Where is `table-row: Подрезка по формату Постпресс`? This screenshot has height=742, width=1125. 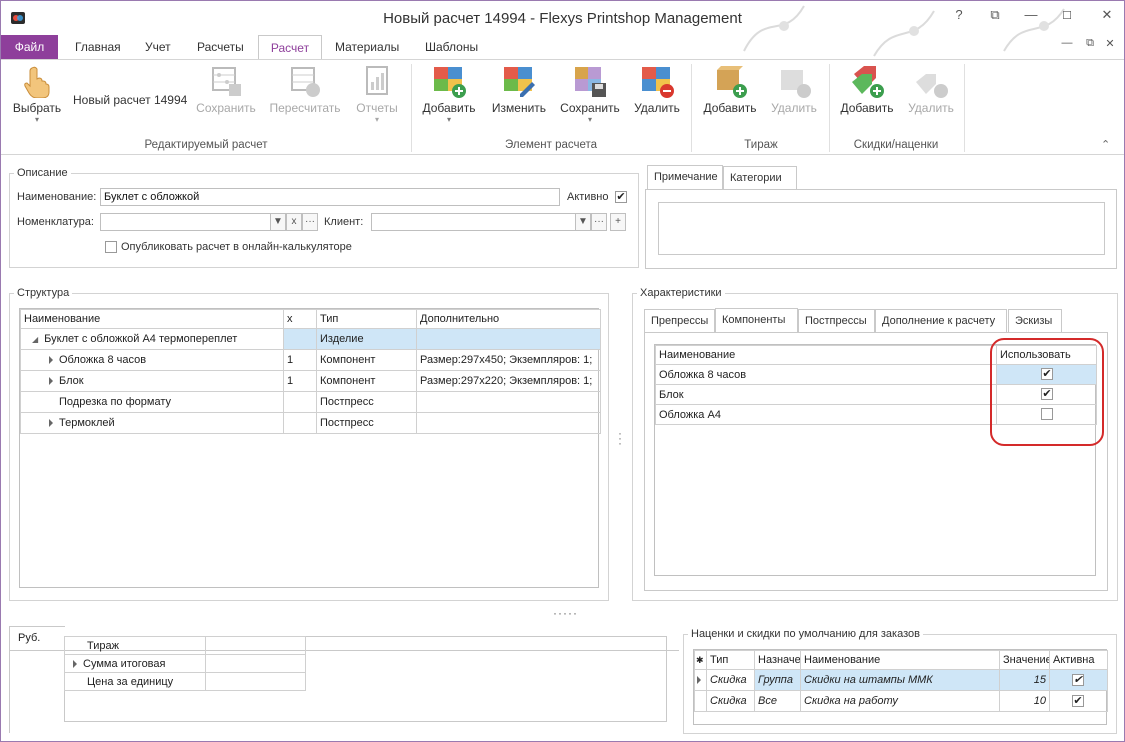 table-row: Подрезка по формату Постпресс is located at coordinates (310, 402).